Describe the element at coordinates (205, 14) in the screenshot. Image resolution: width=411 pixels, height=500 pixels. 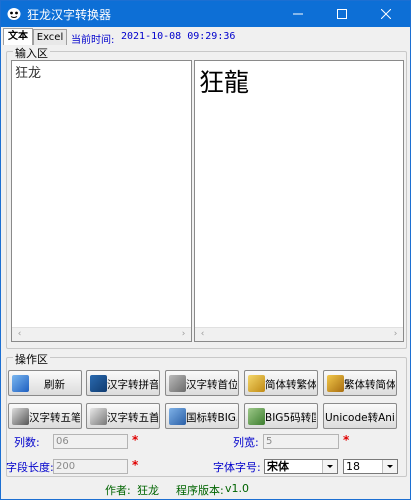
I see `title-bar: 狂龙汉字转换器` at that location.